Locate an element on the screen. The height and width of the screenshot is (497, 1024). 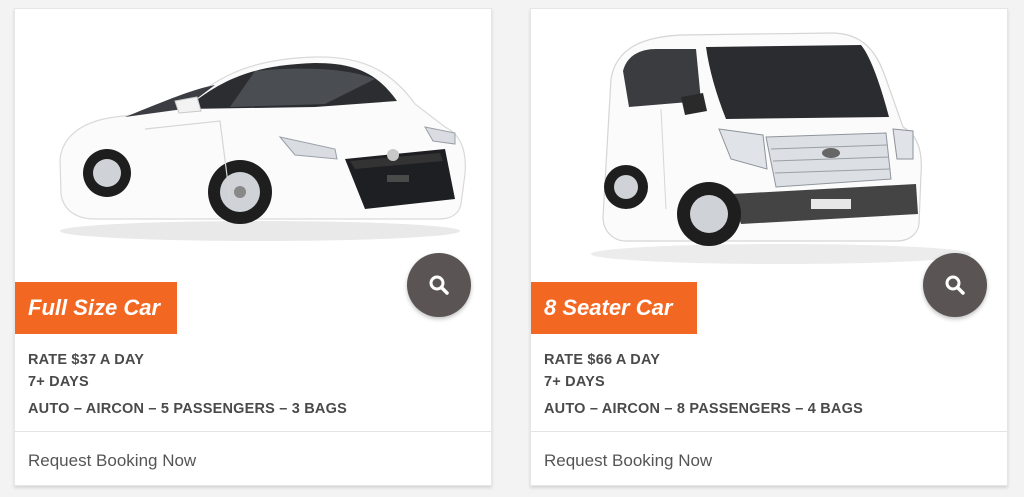
rate-block: RATE $66 A DAY 7+ DAYS is located at coordinates (602, 371).